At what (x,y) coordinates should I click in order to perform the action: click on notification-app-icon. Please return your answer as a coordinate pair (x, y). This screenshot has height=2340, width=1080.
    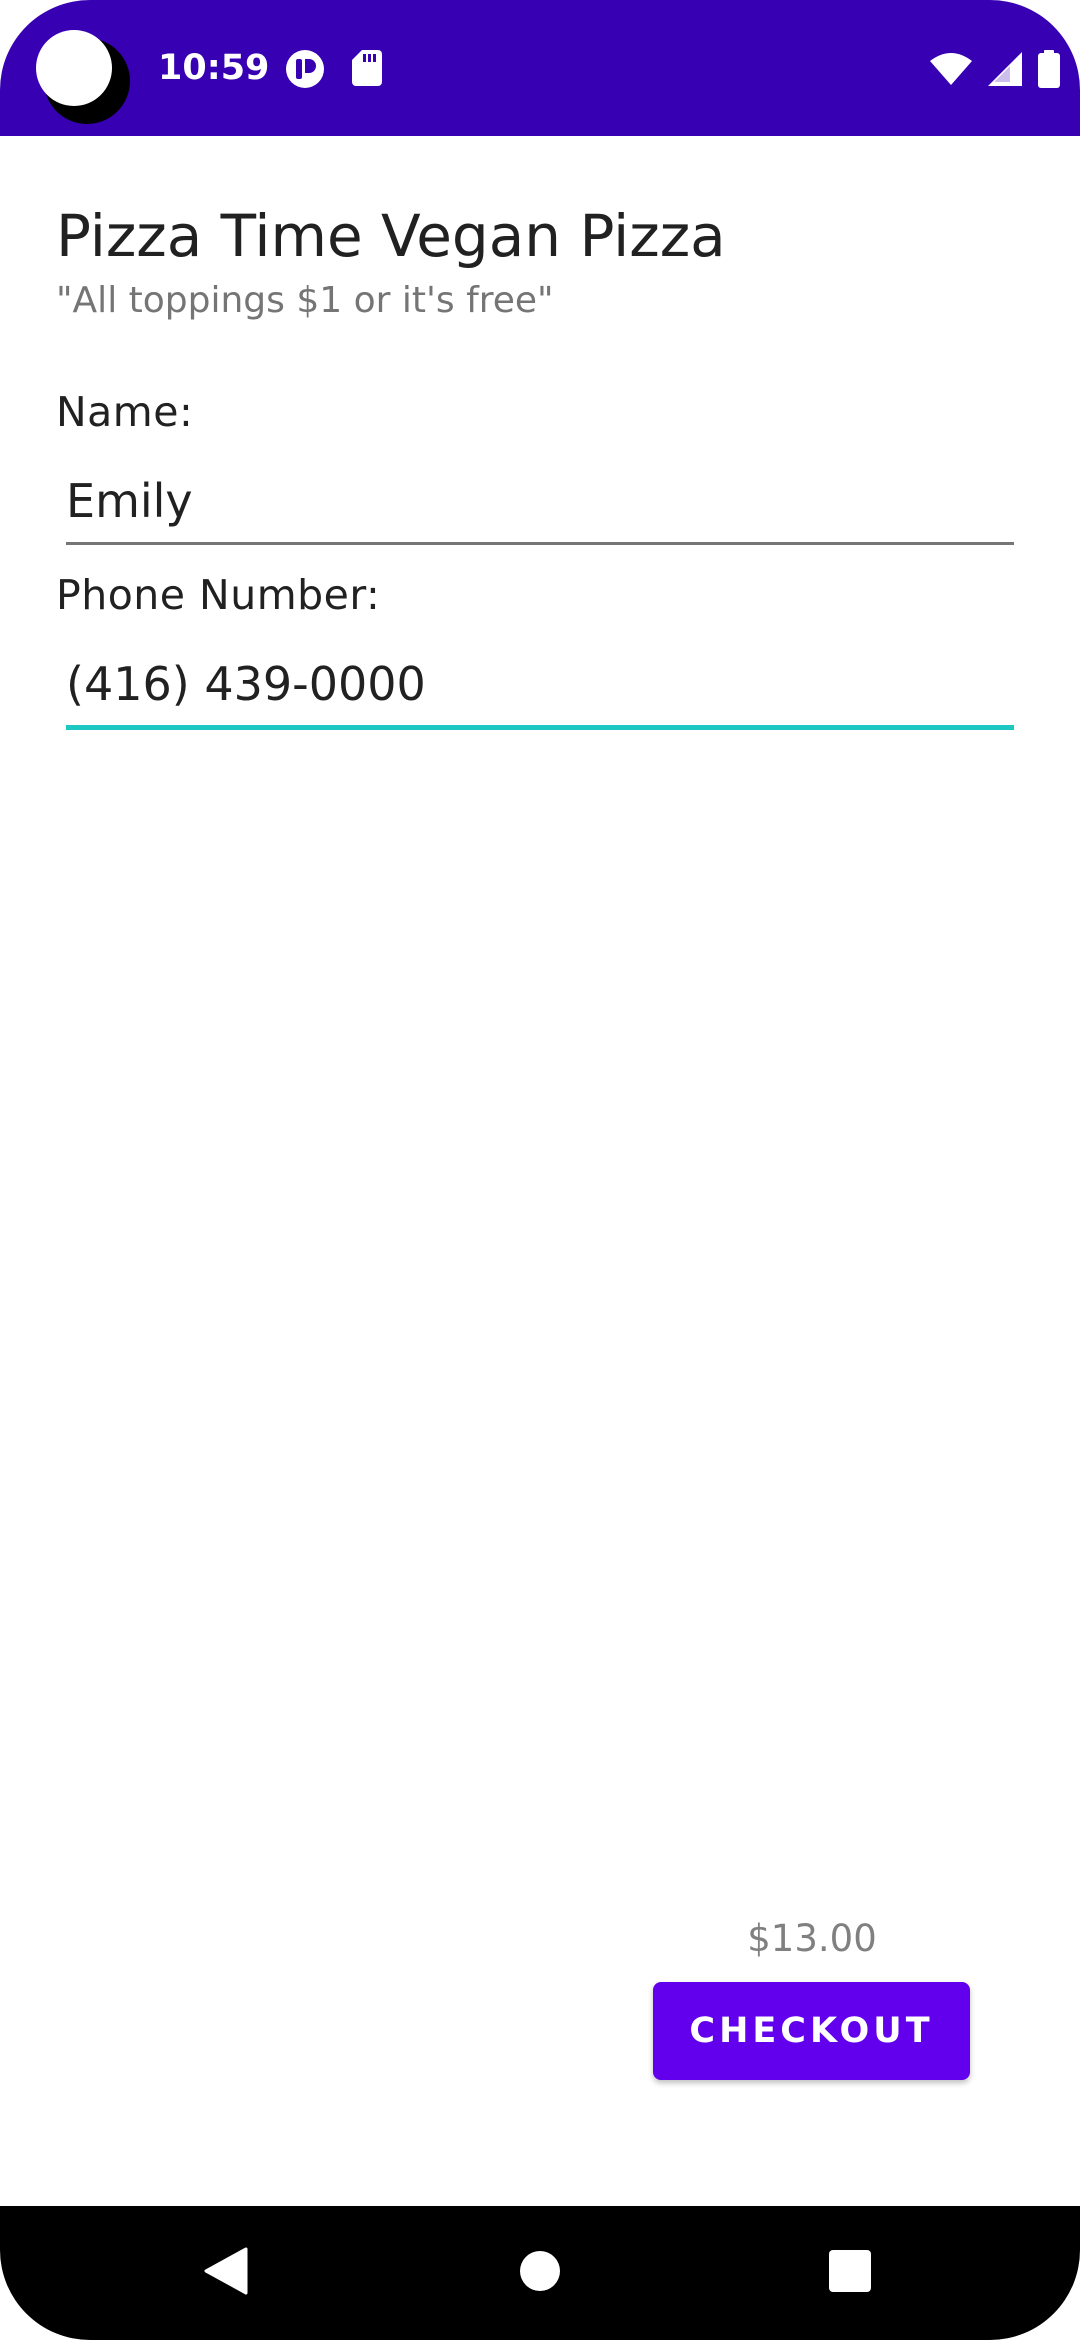
    Looking at the image, I should click on (305, 71).